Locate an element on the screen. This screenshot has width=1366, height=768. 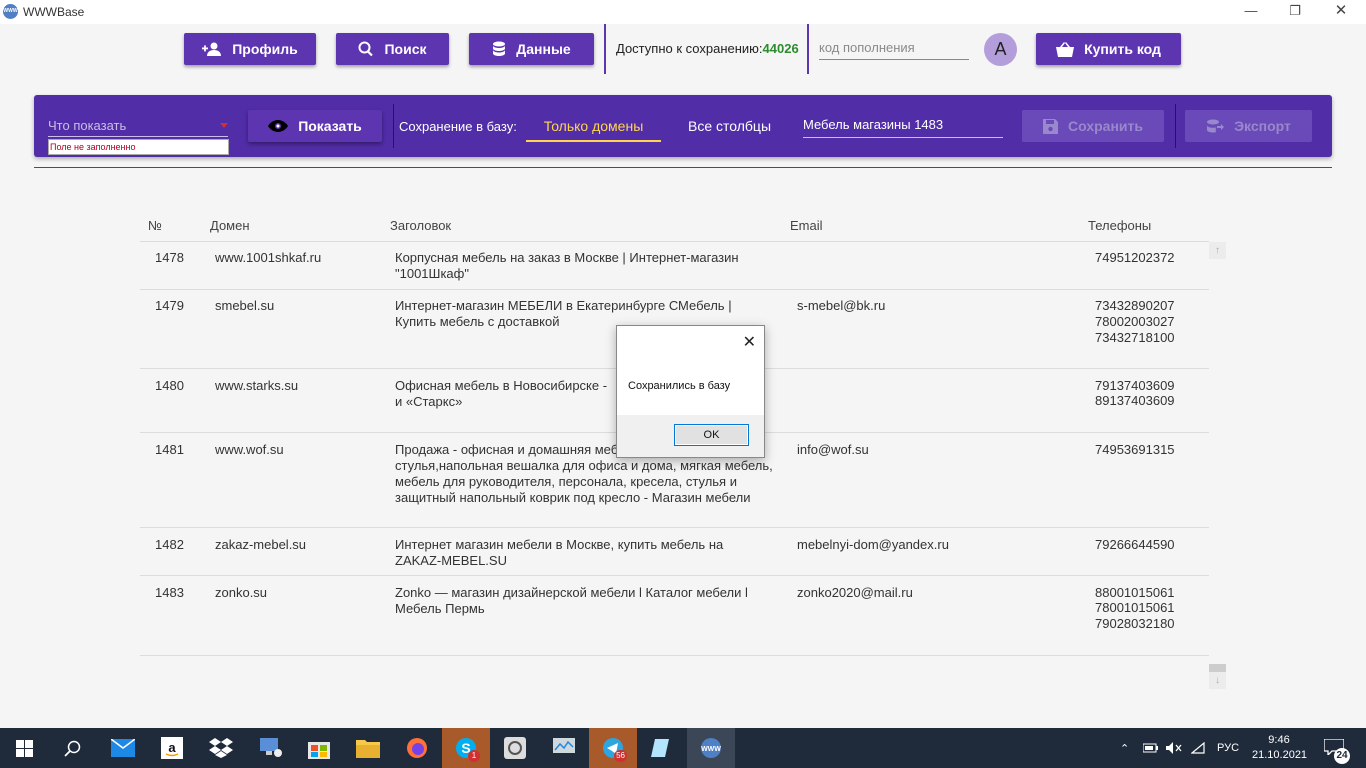
ok-button: OK is located at coordinates (711, 435).